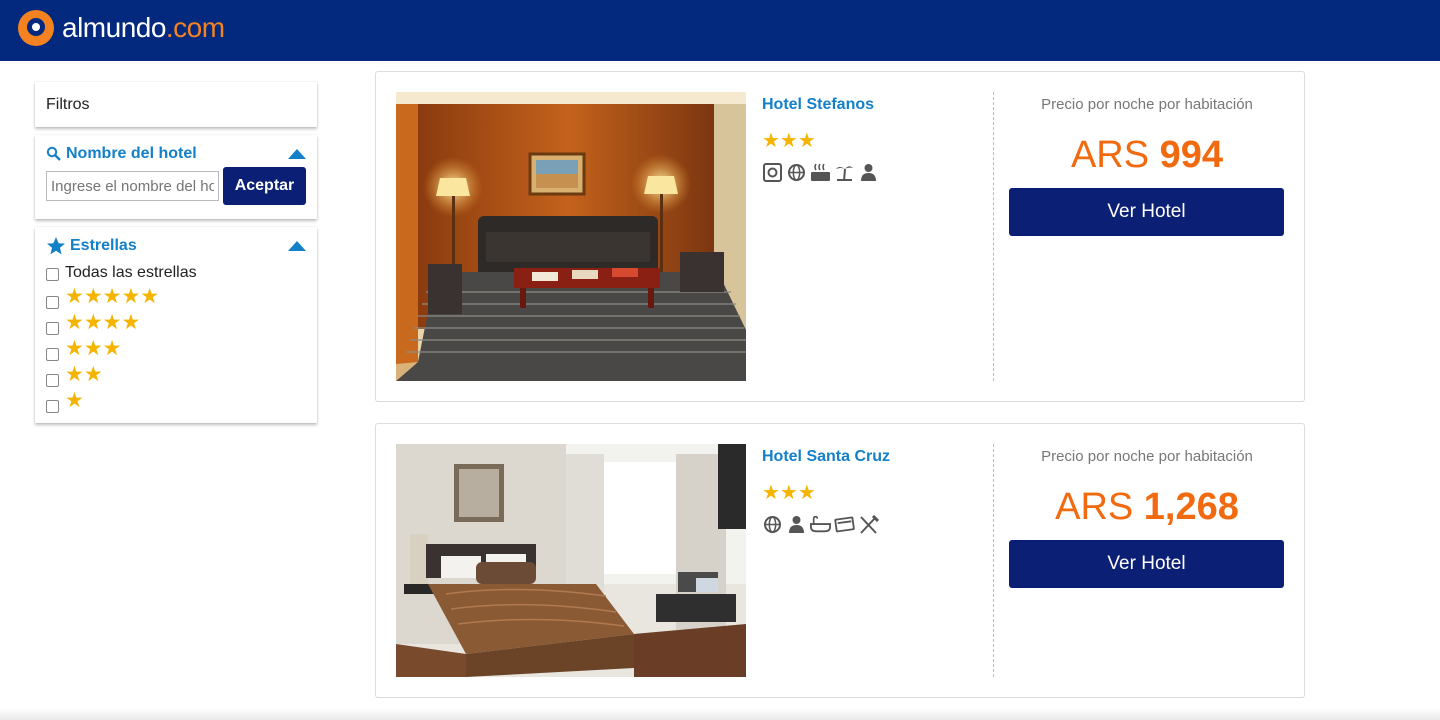 The width and height of the screenshot is (1440, 720). Describe the element at coordinates (74, 400) in the screenshot. I see `one-star-rating: ★` at that location.